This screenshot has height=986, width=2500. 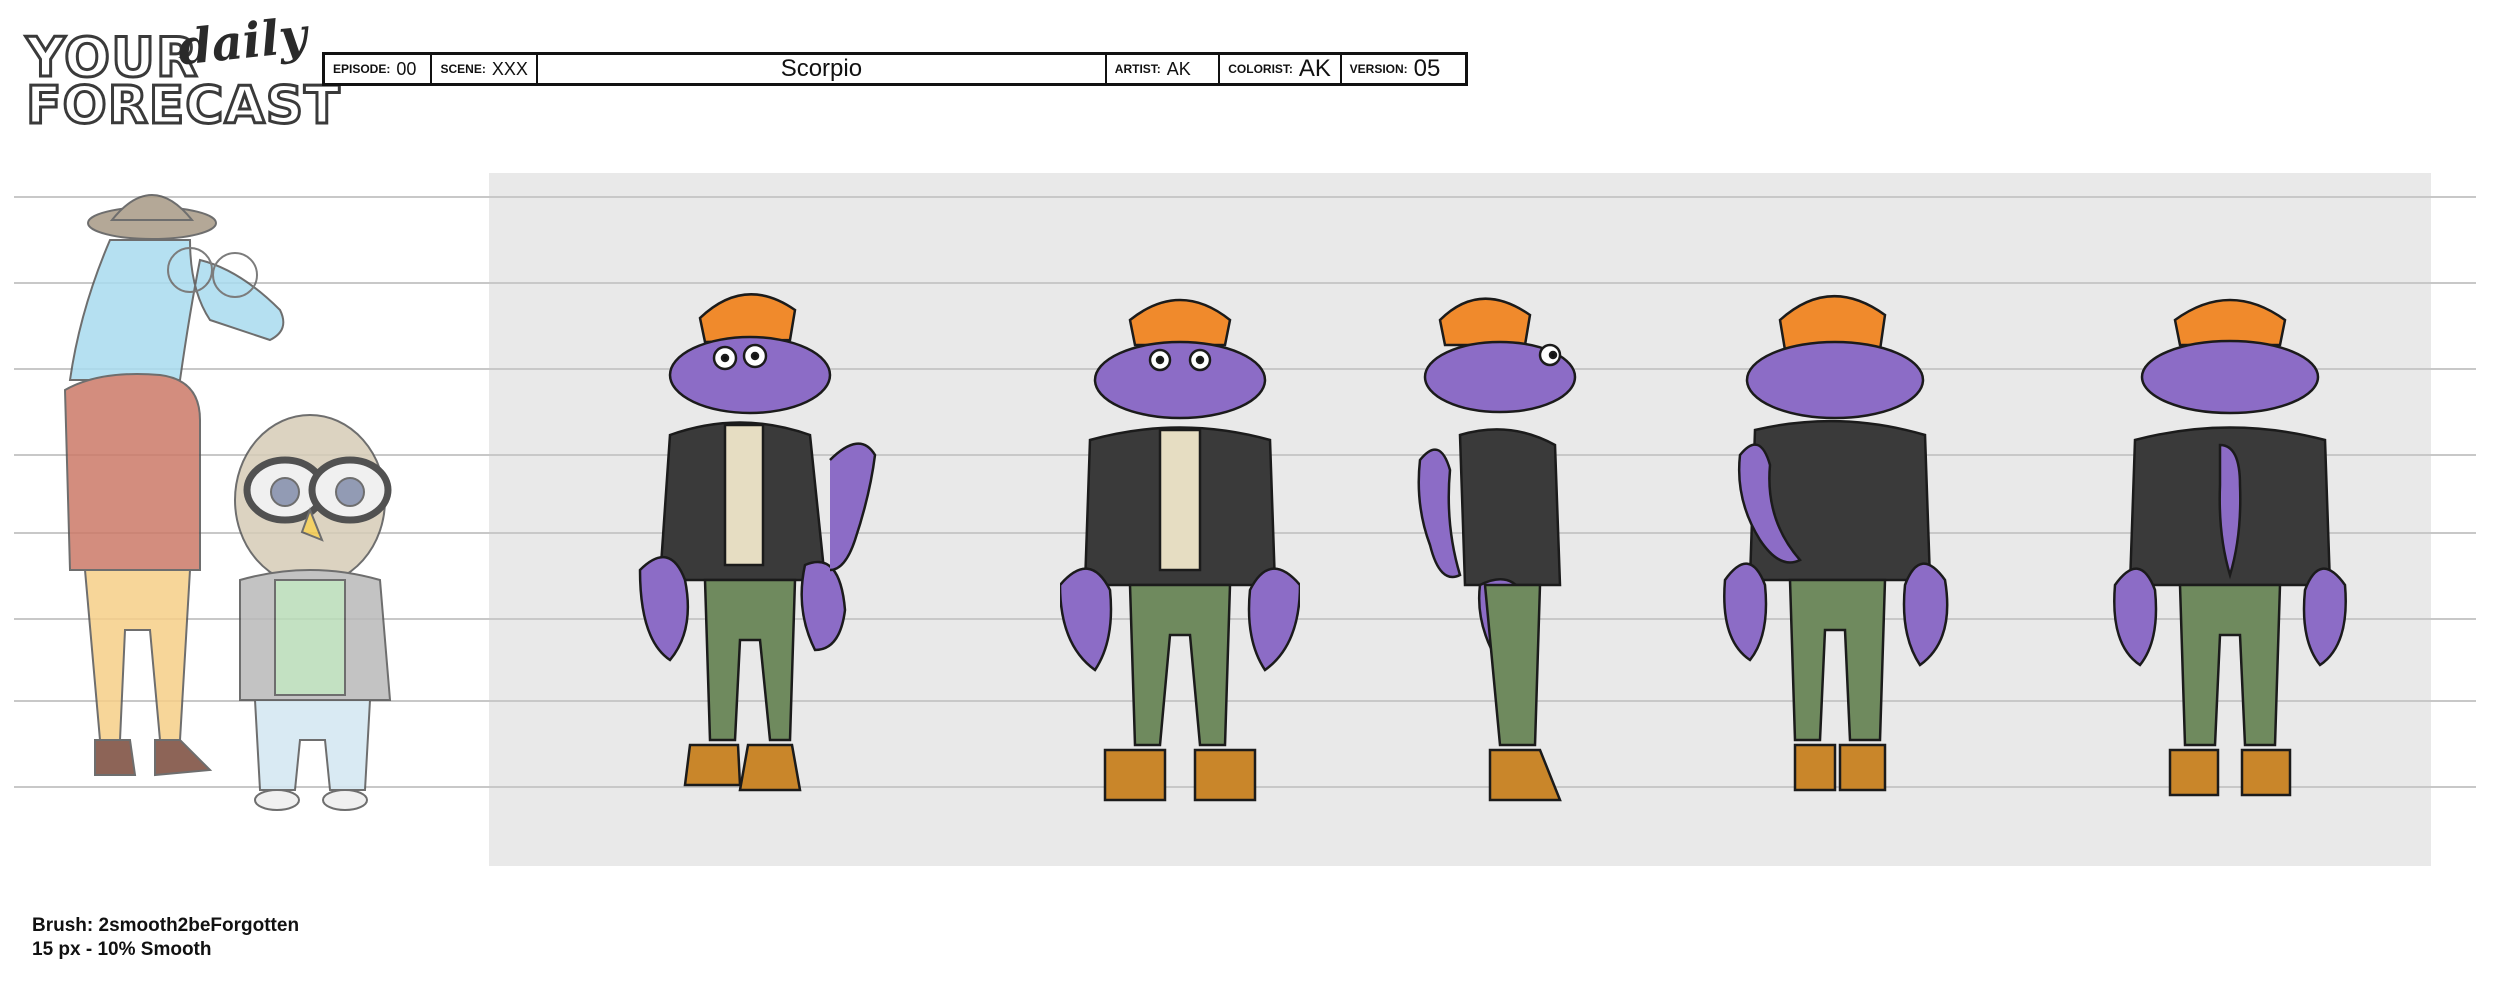 I want to click on reference-characters-illustration, so click(x=227, y=502).